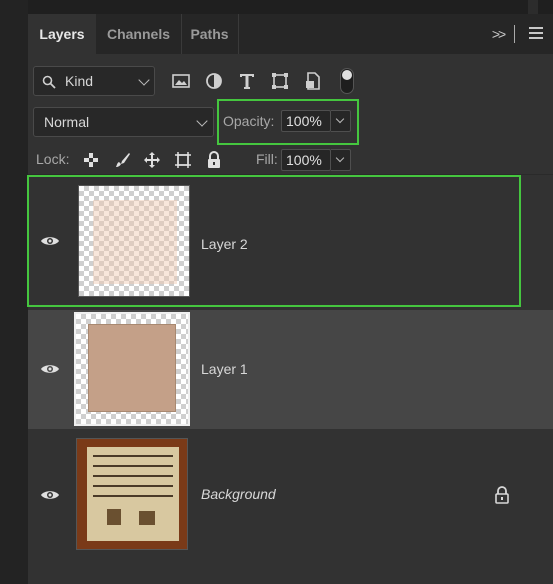 The image size is (553, 584). I want to click on fill-value: 100%, so click(304, 160).